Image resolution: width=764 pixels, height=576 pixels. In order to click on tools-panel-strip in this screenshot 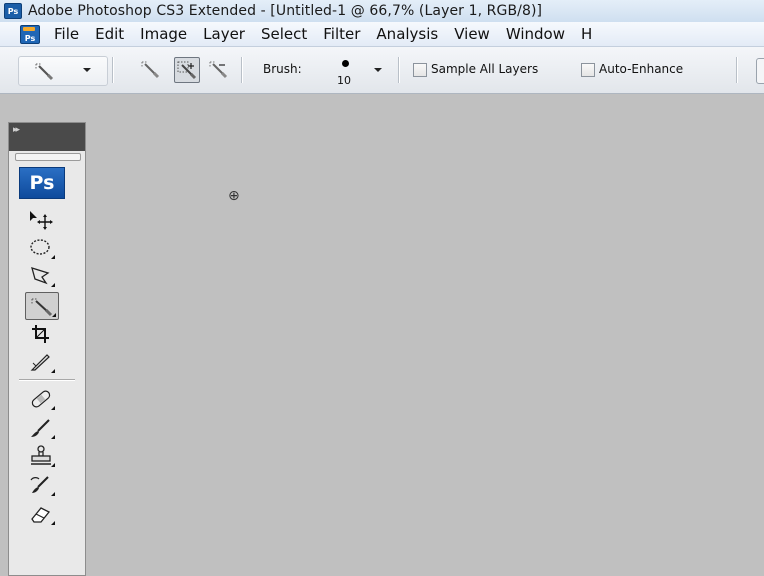, I will do `click(48, 157)`.